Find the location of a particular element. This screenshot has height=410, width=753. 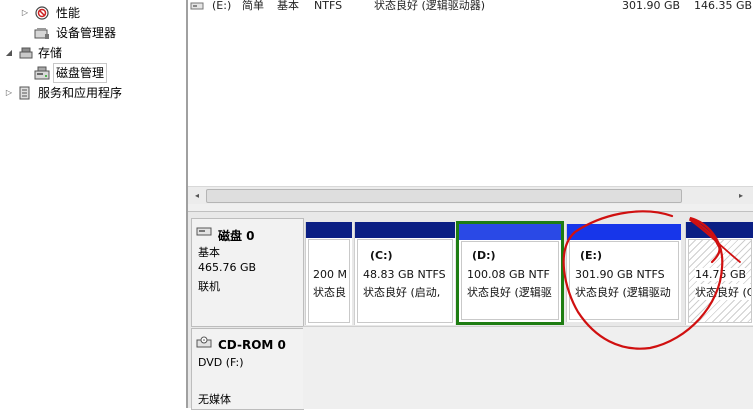

cdrom-icon is located at coordinates (204, 343).